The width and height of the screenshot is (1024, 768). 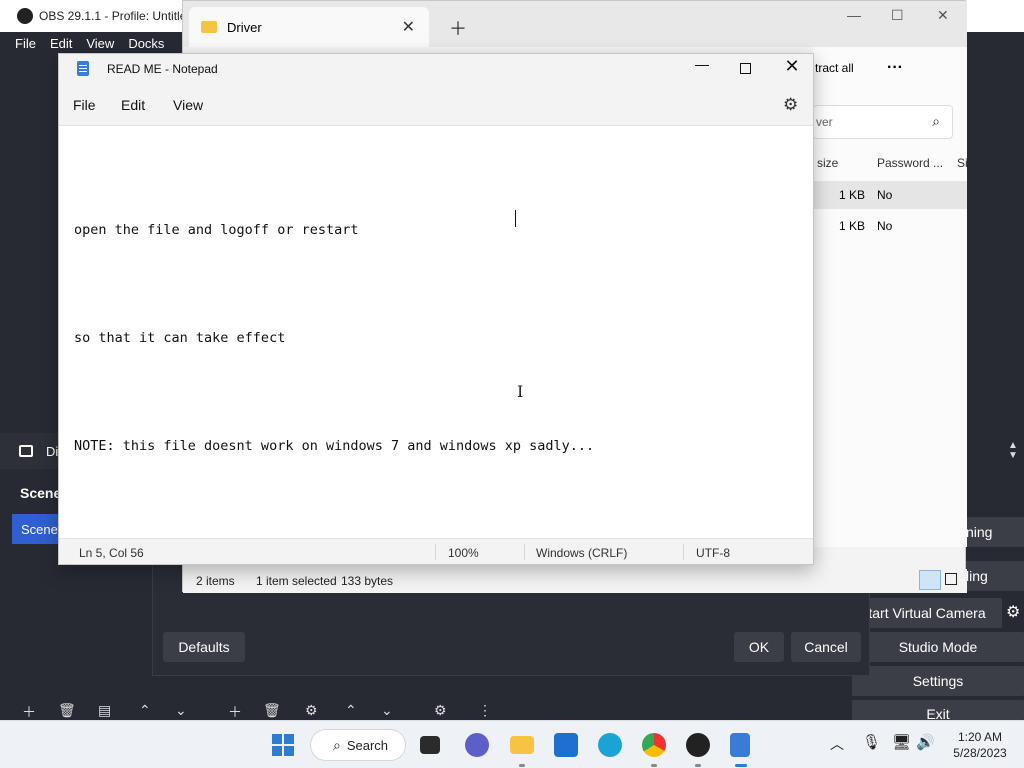 I want to click on extract-all-button: tract all, so click(x=834, y=68).